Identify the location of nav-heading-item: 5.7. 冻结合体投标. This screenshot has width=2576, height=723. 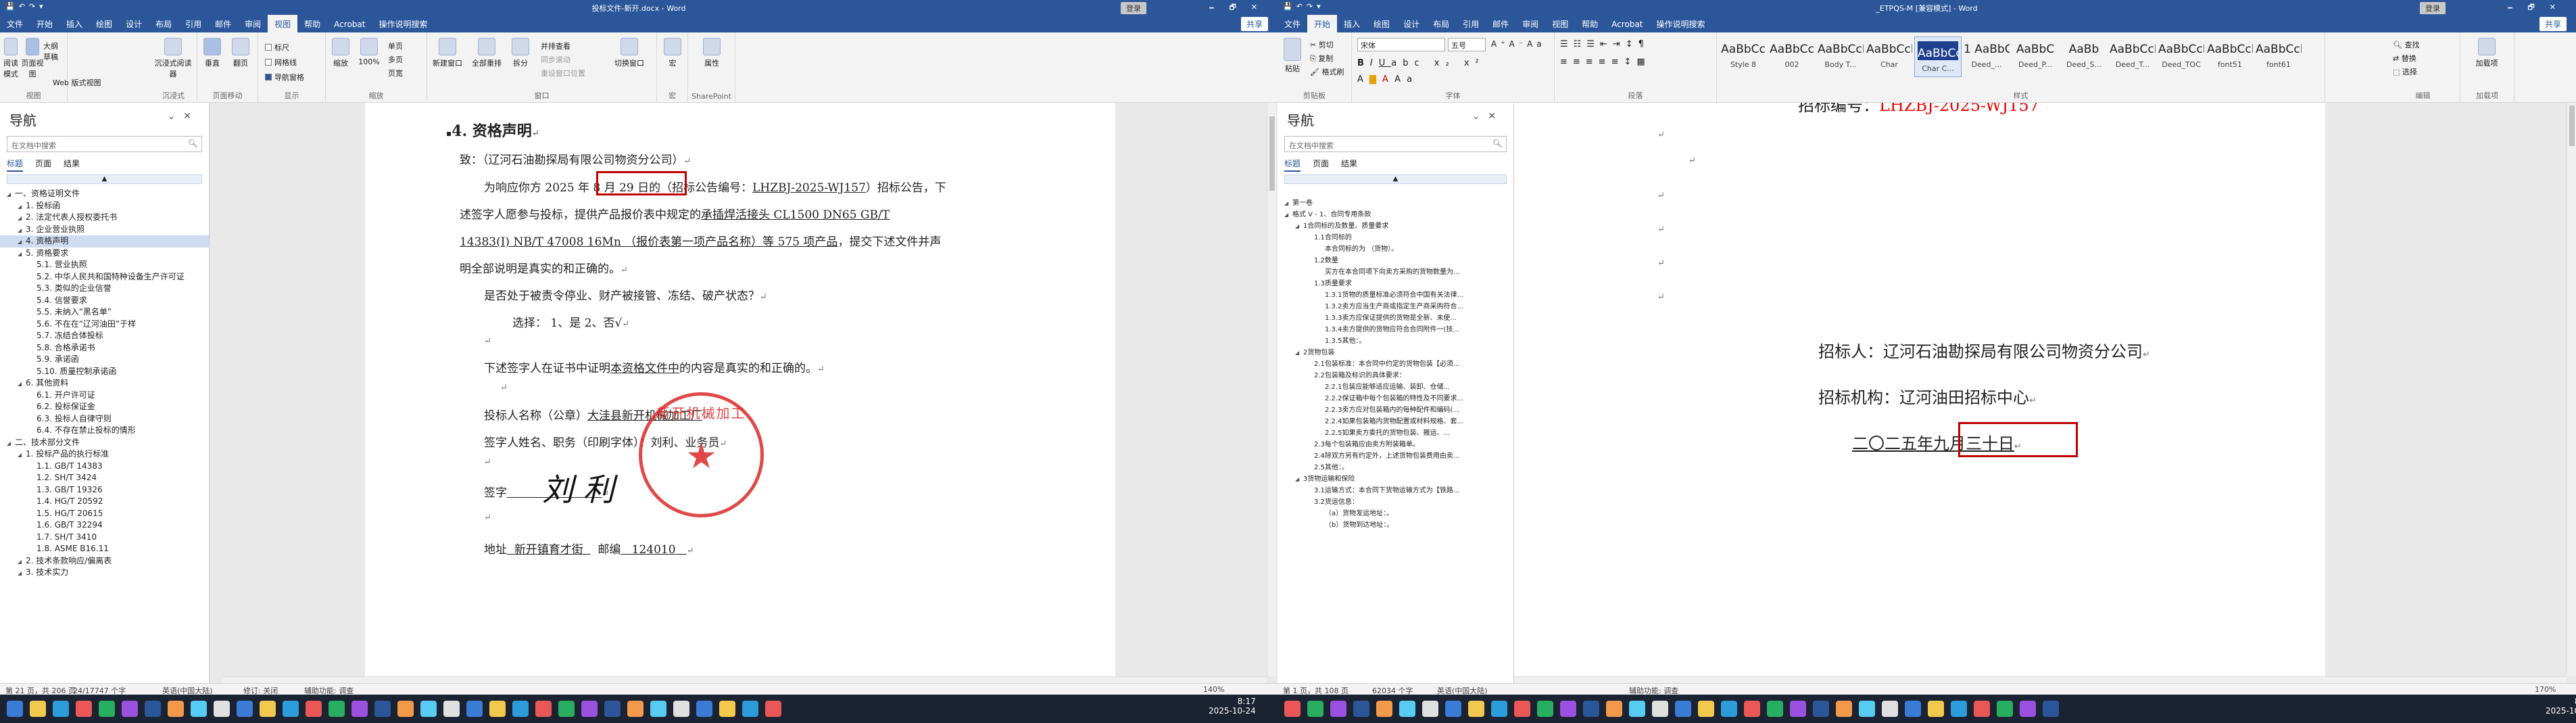
(104, 336).